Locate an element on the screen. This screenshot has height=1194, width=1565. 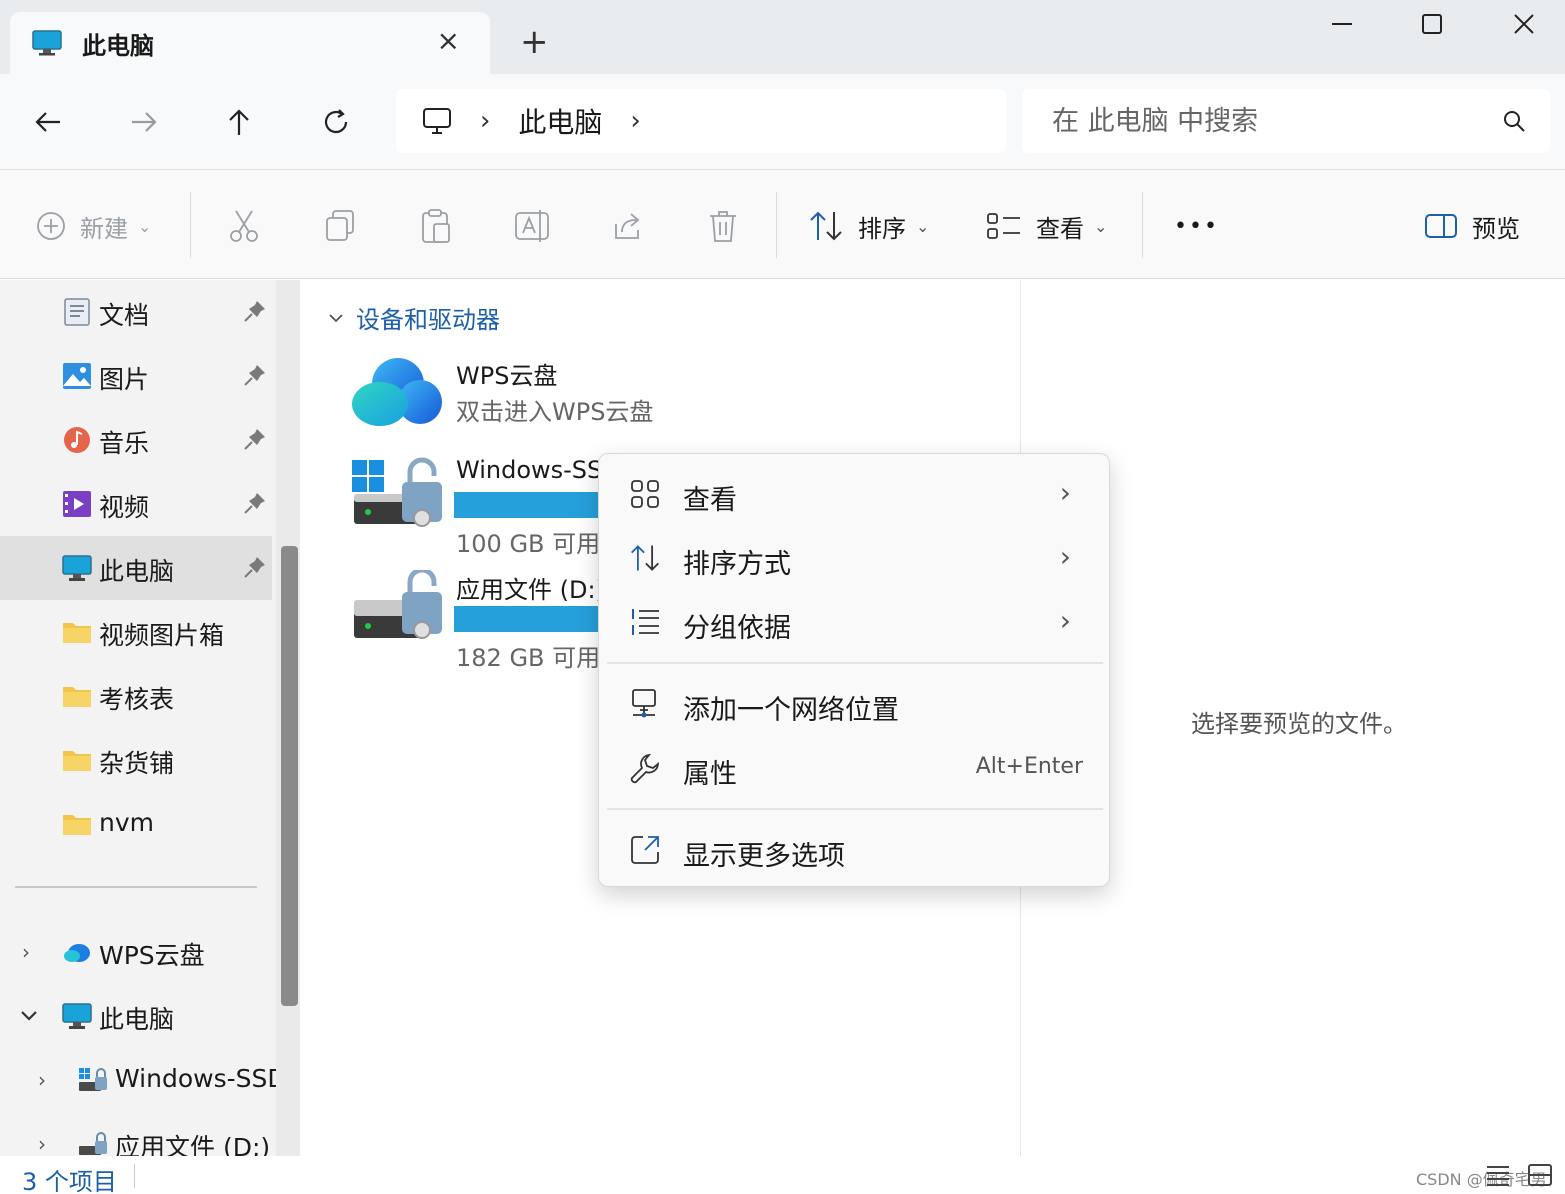
arrow-up-icon is located at coordinates (239, 122).